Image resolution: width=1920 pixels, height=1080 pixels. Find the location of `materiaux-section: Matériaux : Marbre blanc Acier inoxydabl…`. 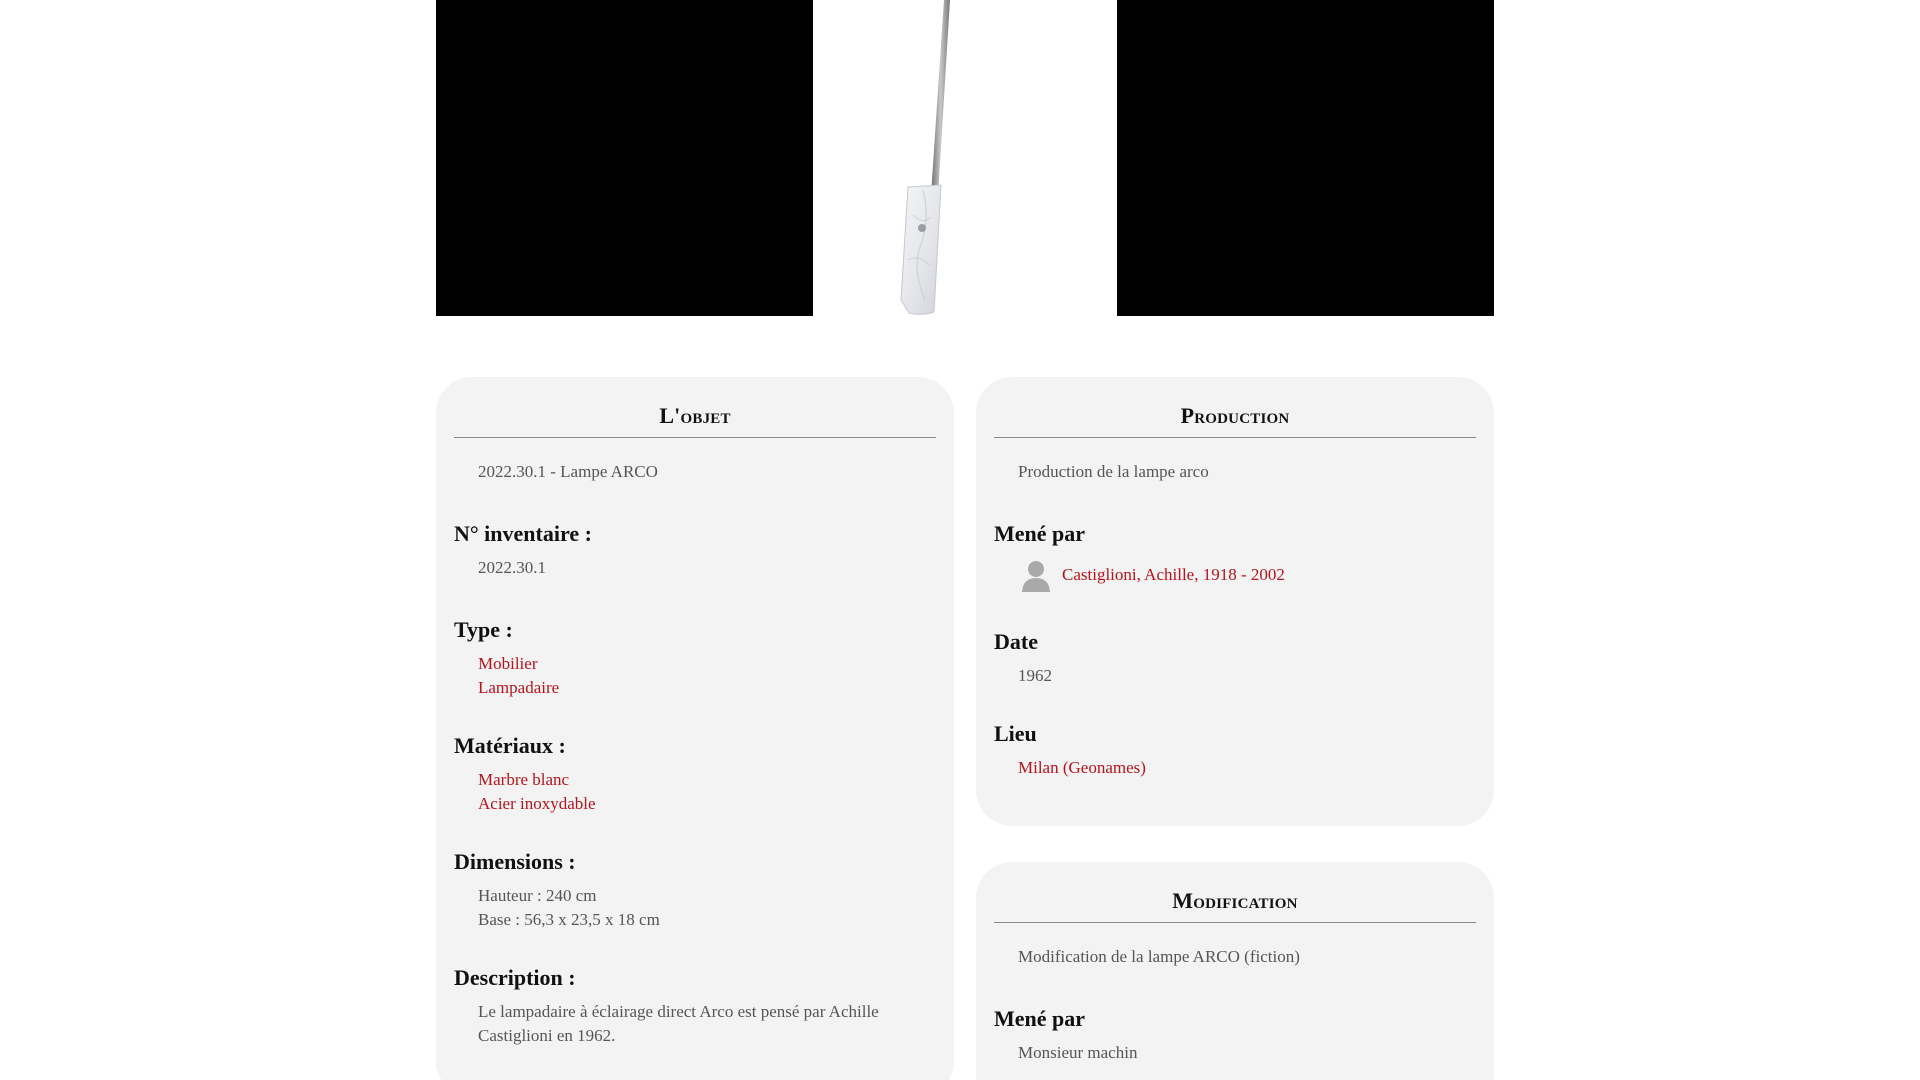

materiaux-section: Matériaux : Marbre blanc Acier inoxydabl… is located at coordinates (695, 774).